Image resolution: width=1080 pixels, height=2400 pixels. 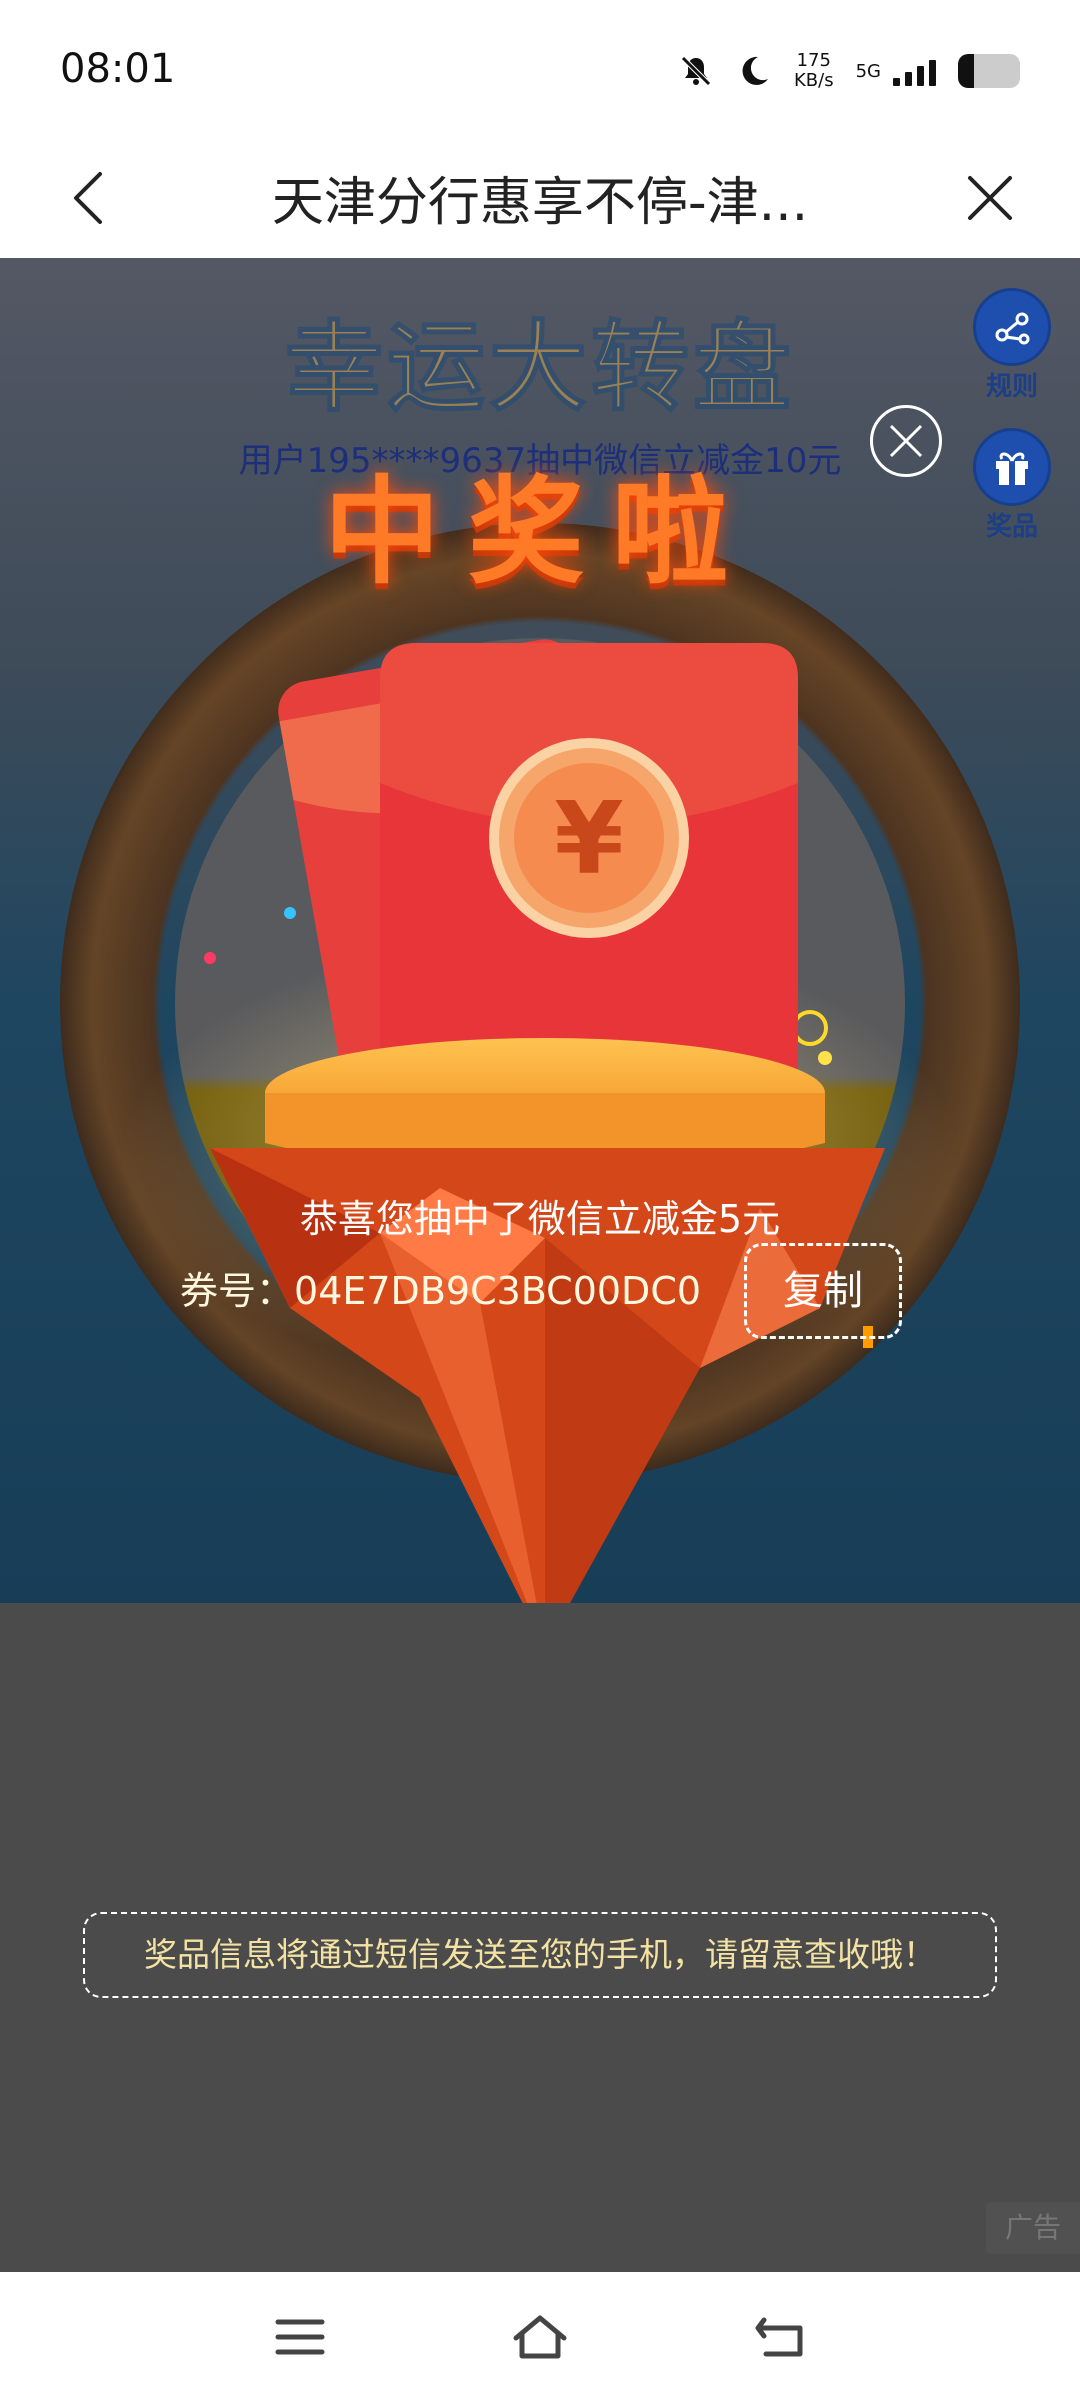 What do you see at coordinates (300, 2337) in the screenshot?
I see `menu-icon` at bounding box center [300, 2337].